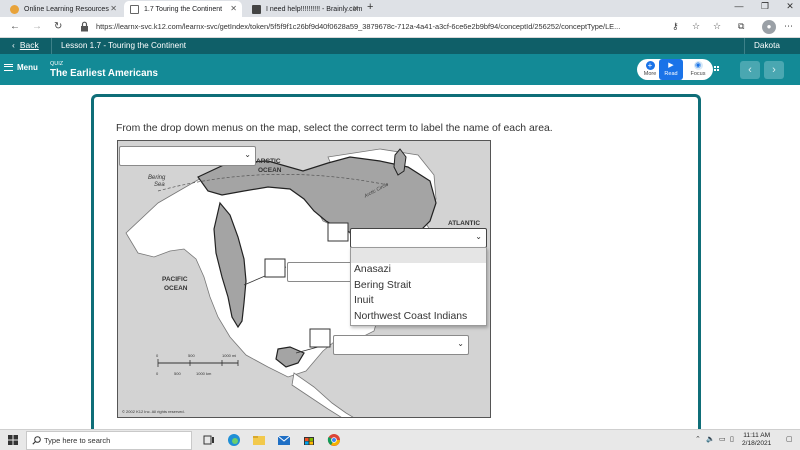 The width and height of the screenshot is (800, 450). I want to click on taskbar-search-box: Type here to search, so click(109, 440).